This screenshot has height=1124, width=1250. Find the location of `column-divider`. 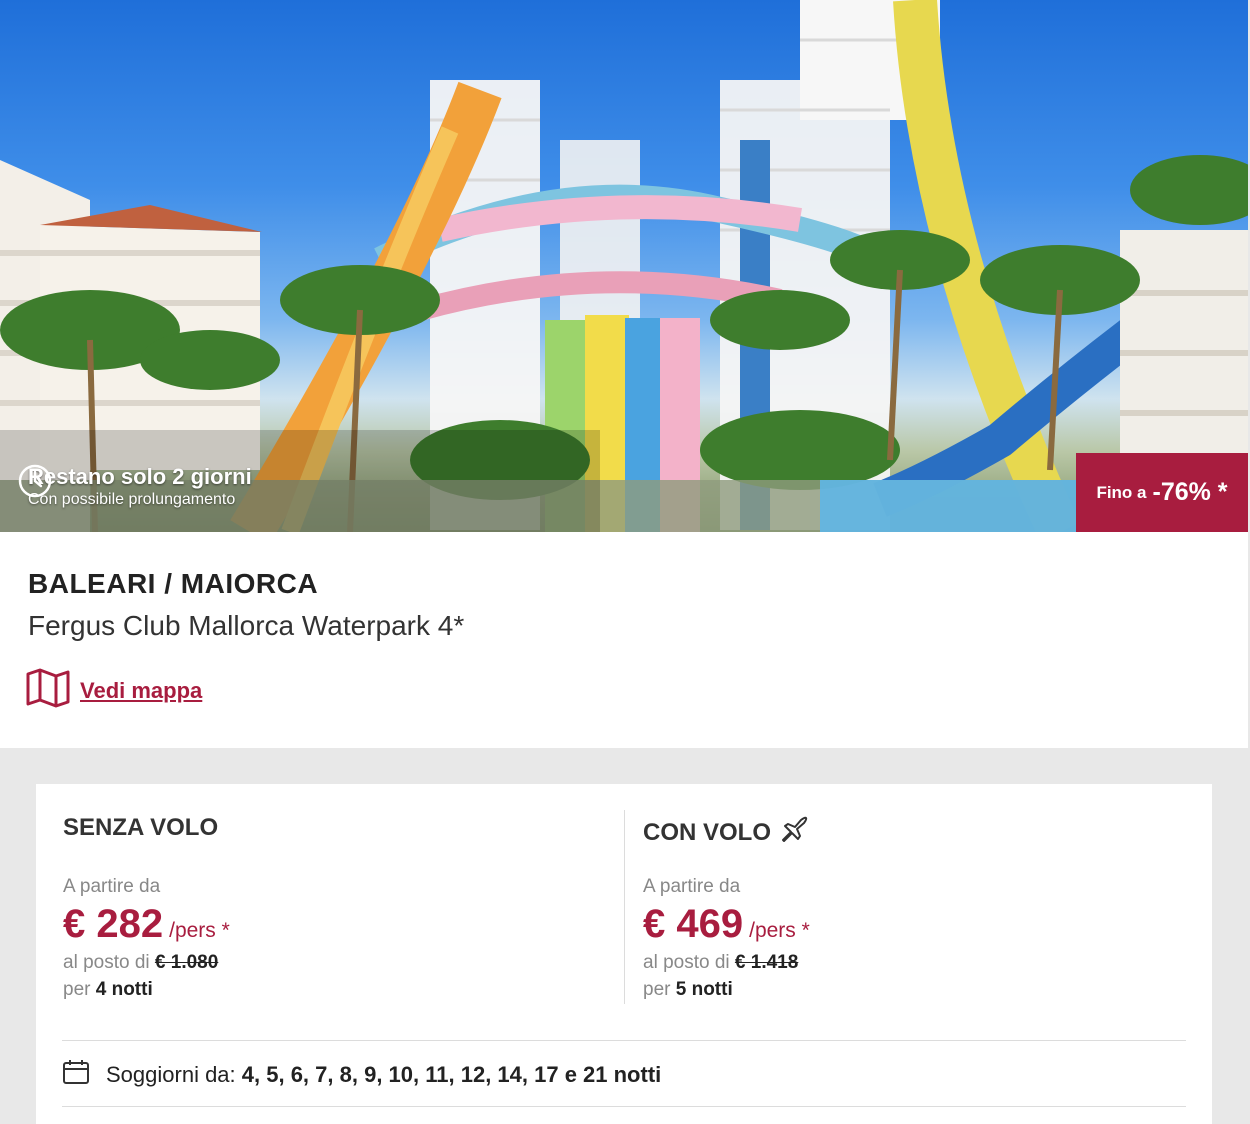

column-divider is located at coordinates (624, 907).